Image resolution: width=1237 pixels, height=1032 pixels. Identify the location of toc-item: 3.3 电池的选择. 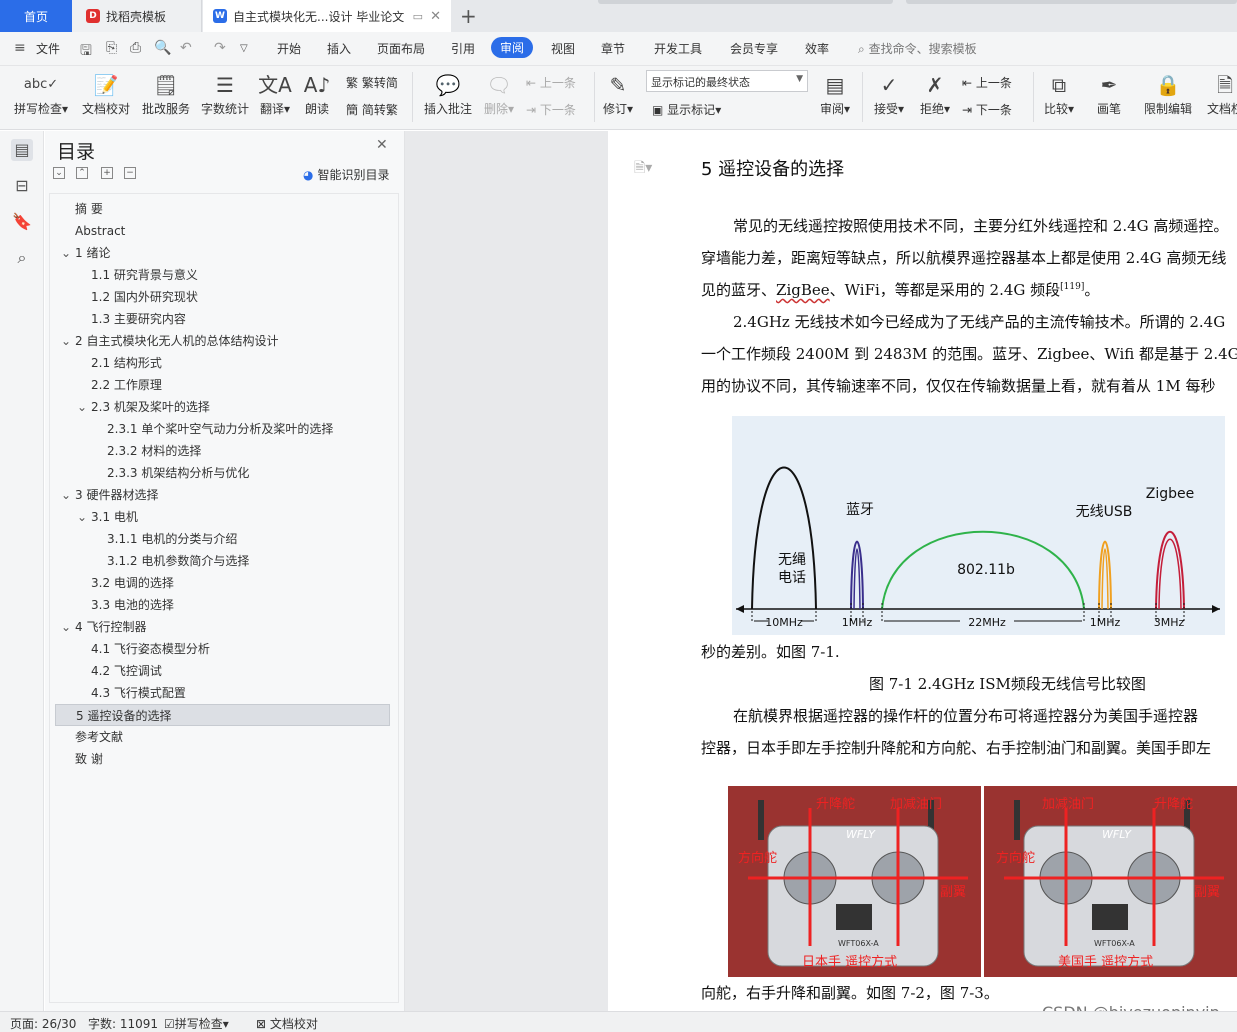
(222, 605).